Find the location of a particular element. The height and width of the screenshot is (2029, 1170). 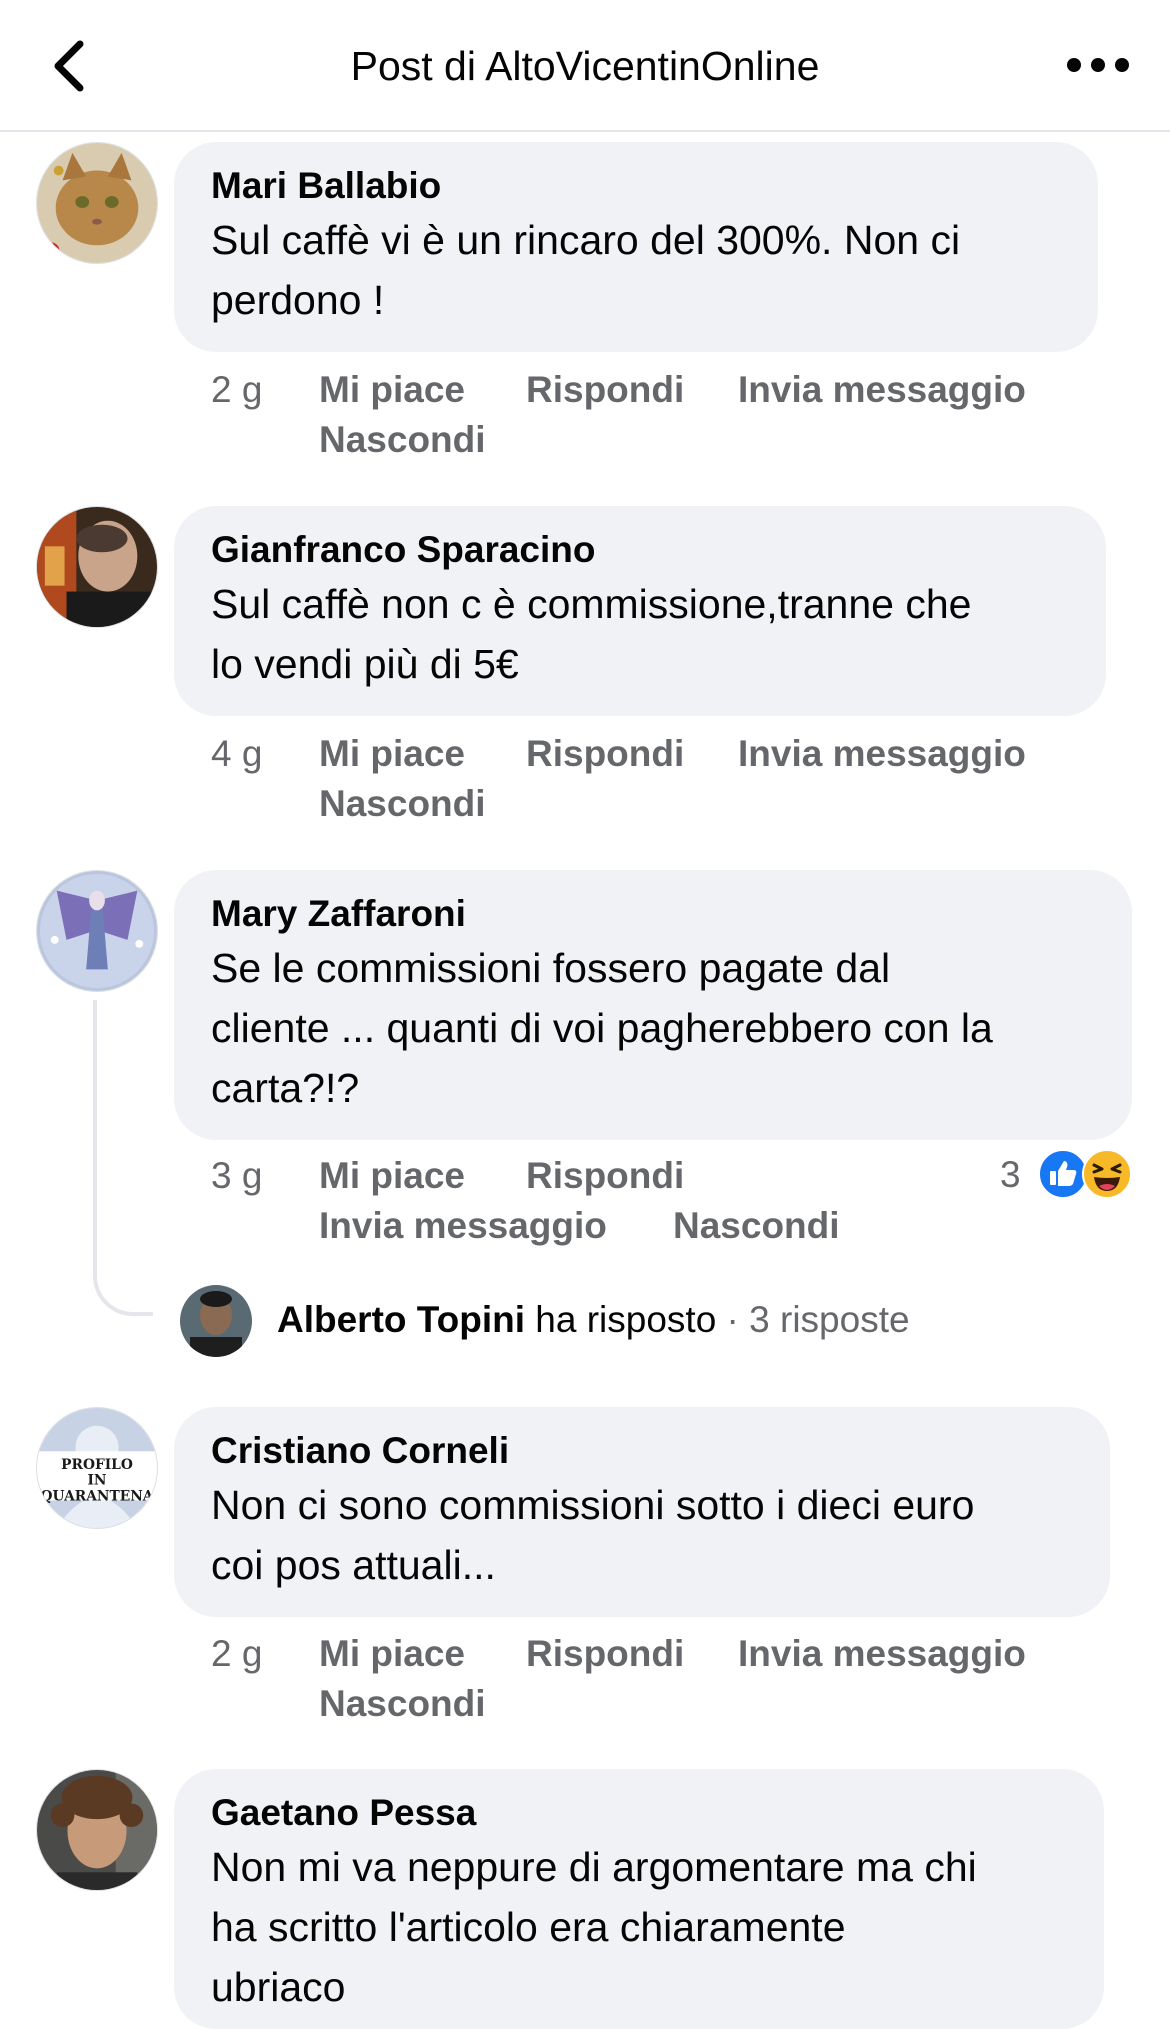

more-dots-icon is located at coordinates (1098, 65).